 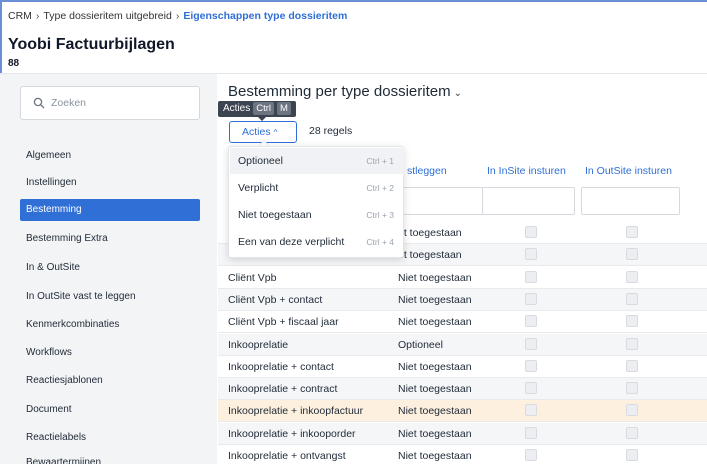 What do you see at coordinates (317, 161) in the screenshot?
I see `dropdown-item: Optioneel Ctrl + 1` at bounding box center [317, 161].